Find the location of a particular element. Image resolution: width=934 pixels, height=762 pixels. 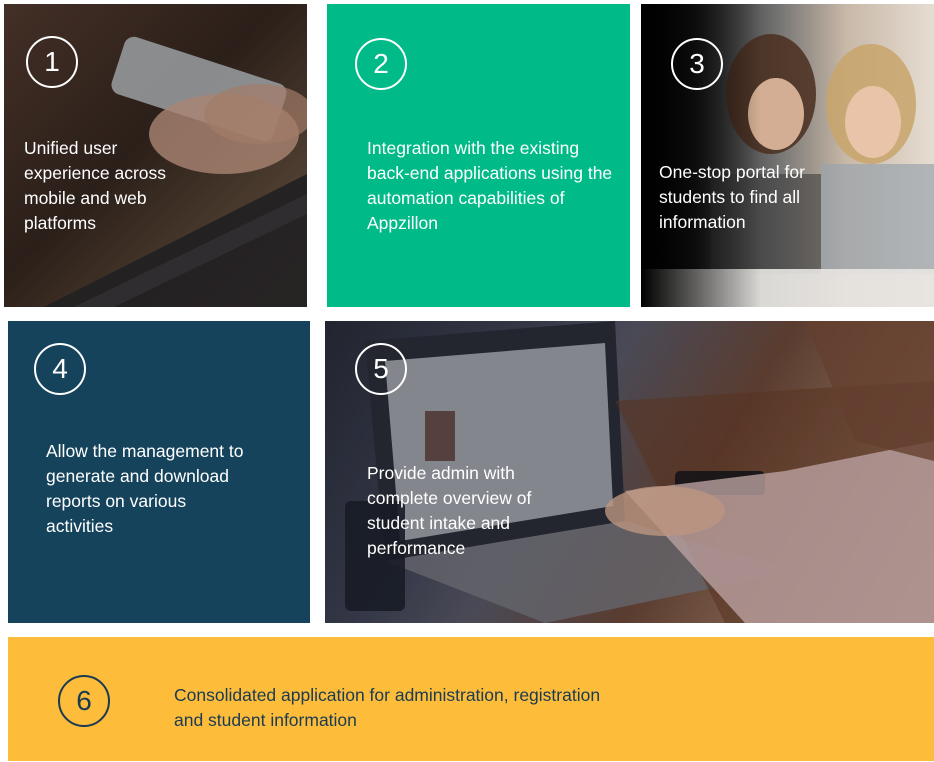

step-number-badge: 6 is located at coordinates (84, 701).